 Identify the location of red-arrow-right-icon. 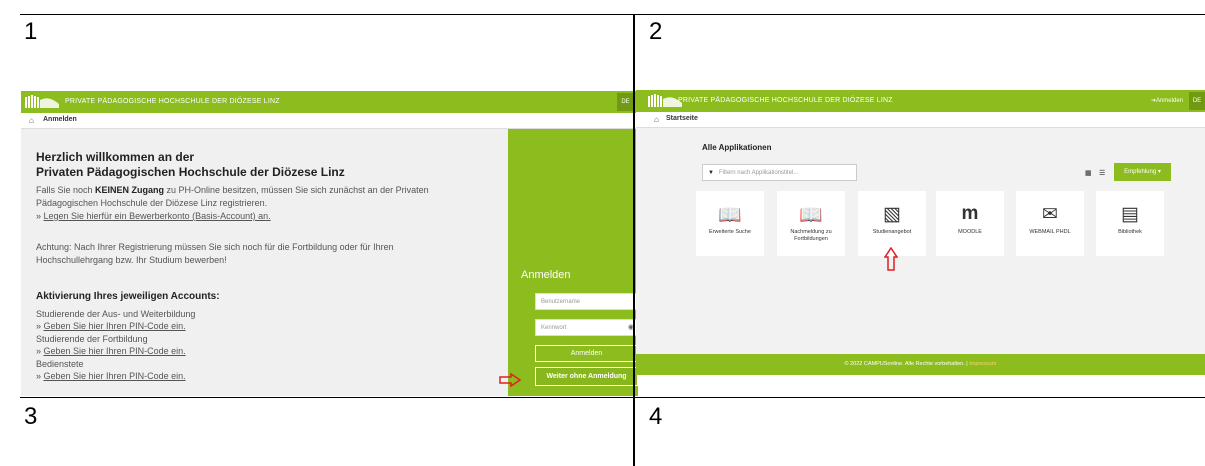
(510, 380).